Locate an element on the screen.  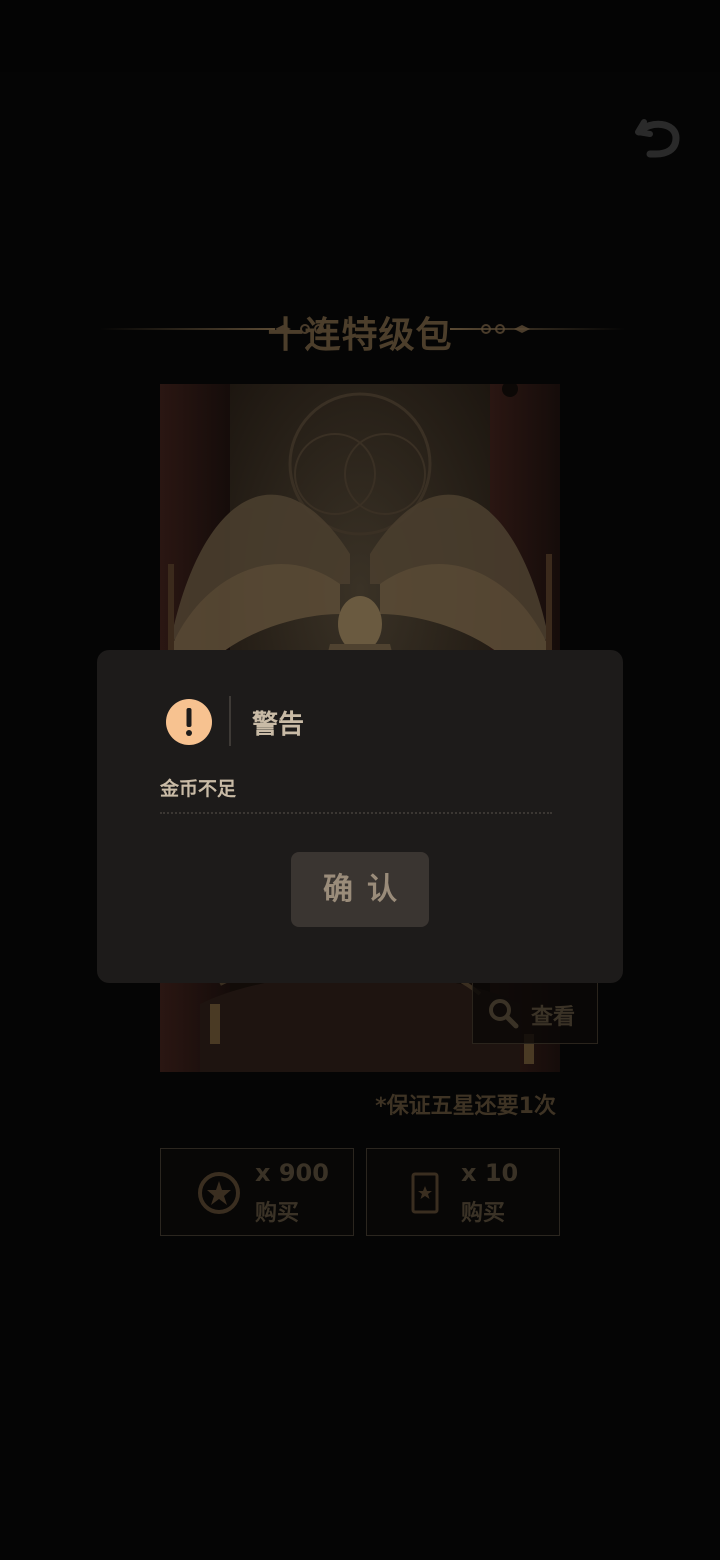
status-bar is located at coordinates (360, 36).